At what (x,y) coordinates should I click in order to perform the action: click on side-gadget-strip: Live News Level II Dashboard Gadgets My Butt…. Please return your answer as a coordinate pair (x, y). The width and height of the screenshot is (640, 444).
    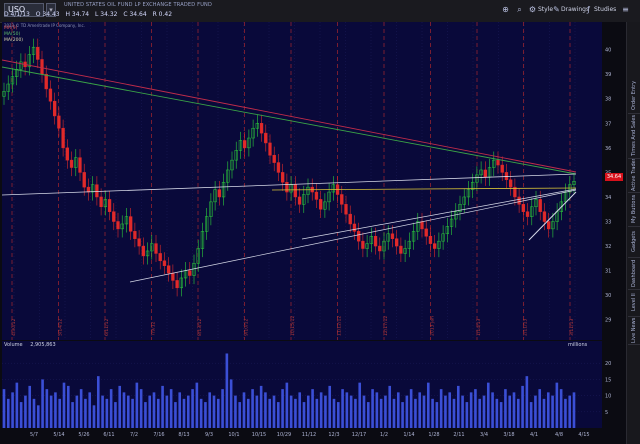
    Looking at the image, I should click on (633, 233).